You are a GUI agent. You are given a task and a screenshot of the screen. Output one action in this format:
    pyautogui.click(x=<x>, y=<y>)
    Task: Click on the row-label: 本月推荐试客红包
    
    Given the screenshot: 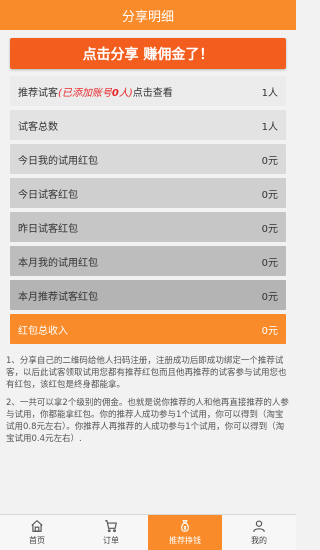 What is the action you would take?
    pyautogui.click(x=58, y=297)
    